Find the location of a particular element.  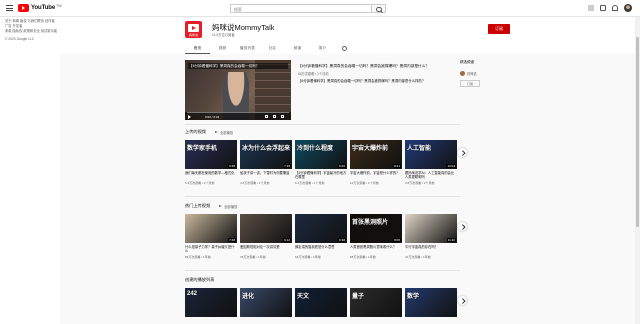

featured-channel-item: 妈咪说 is located at coordinates (485, 73).